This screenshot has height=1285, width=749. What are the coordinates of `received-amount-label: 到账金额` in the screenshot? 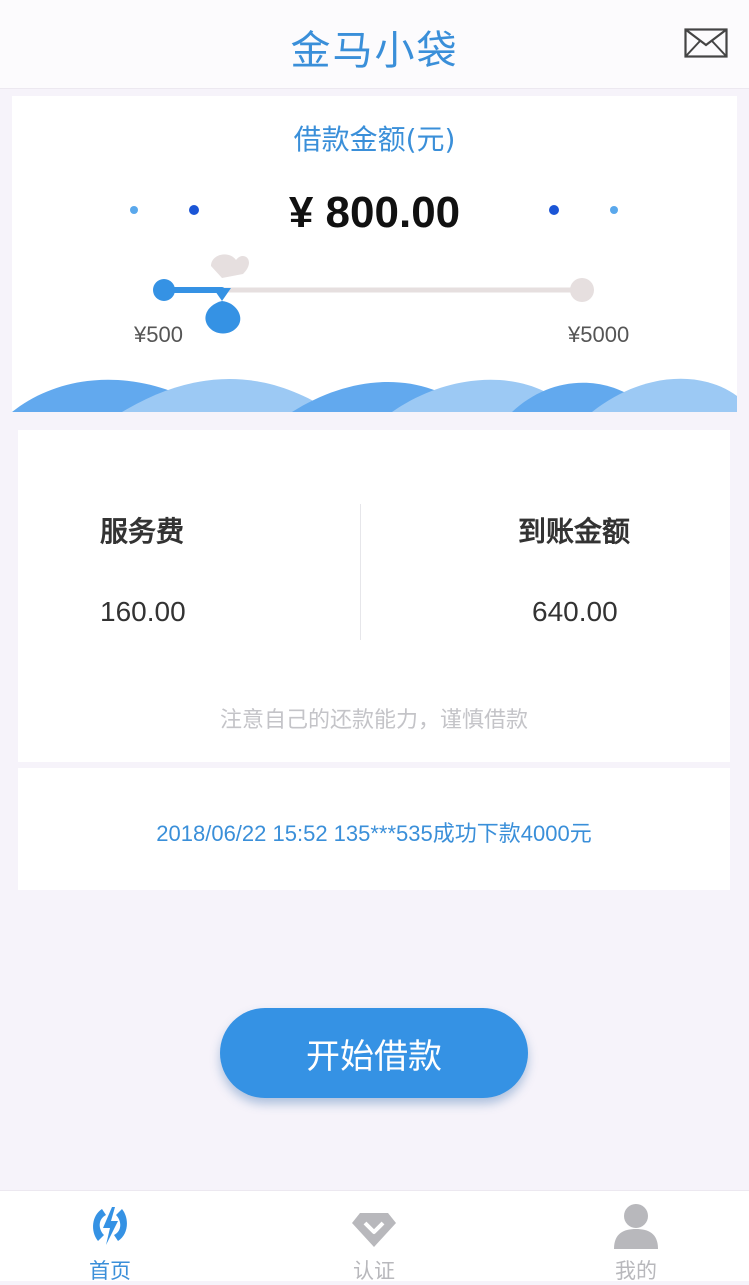 It's located at (574, 531).